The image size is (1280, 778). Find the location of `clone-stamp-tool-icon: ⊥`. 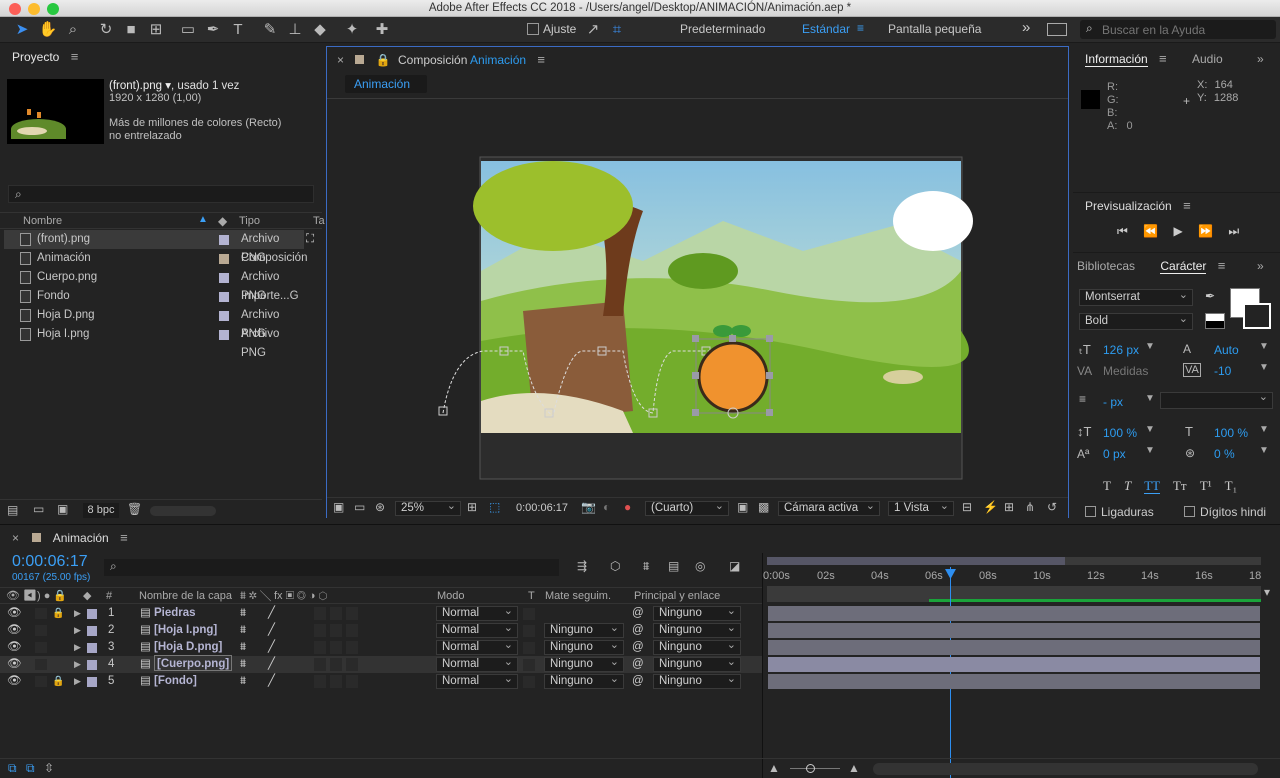

clone-stamp-tool-icon: ⊥ is located at coordinates (295, 30).